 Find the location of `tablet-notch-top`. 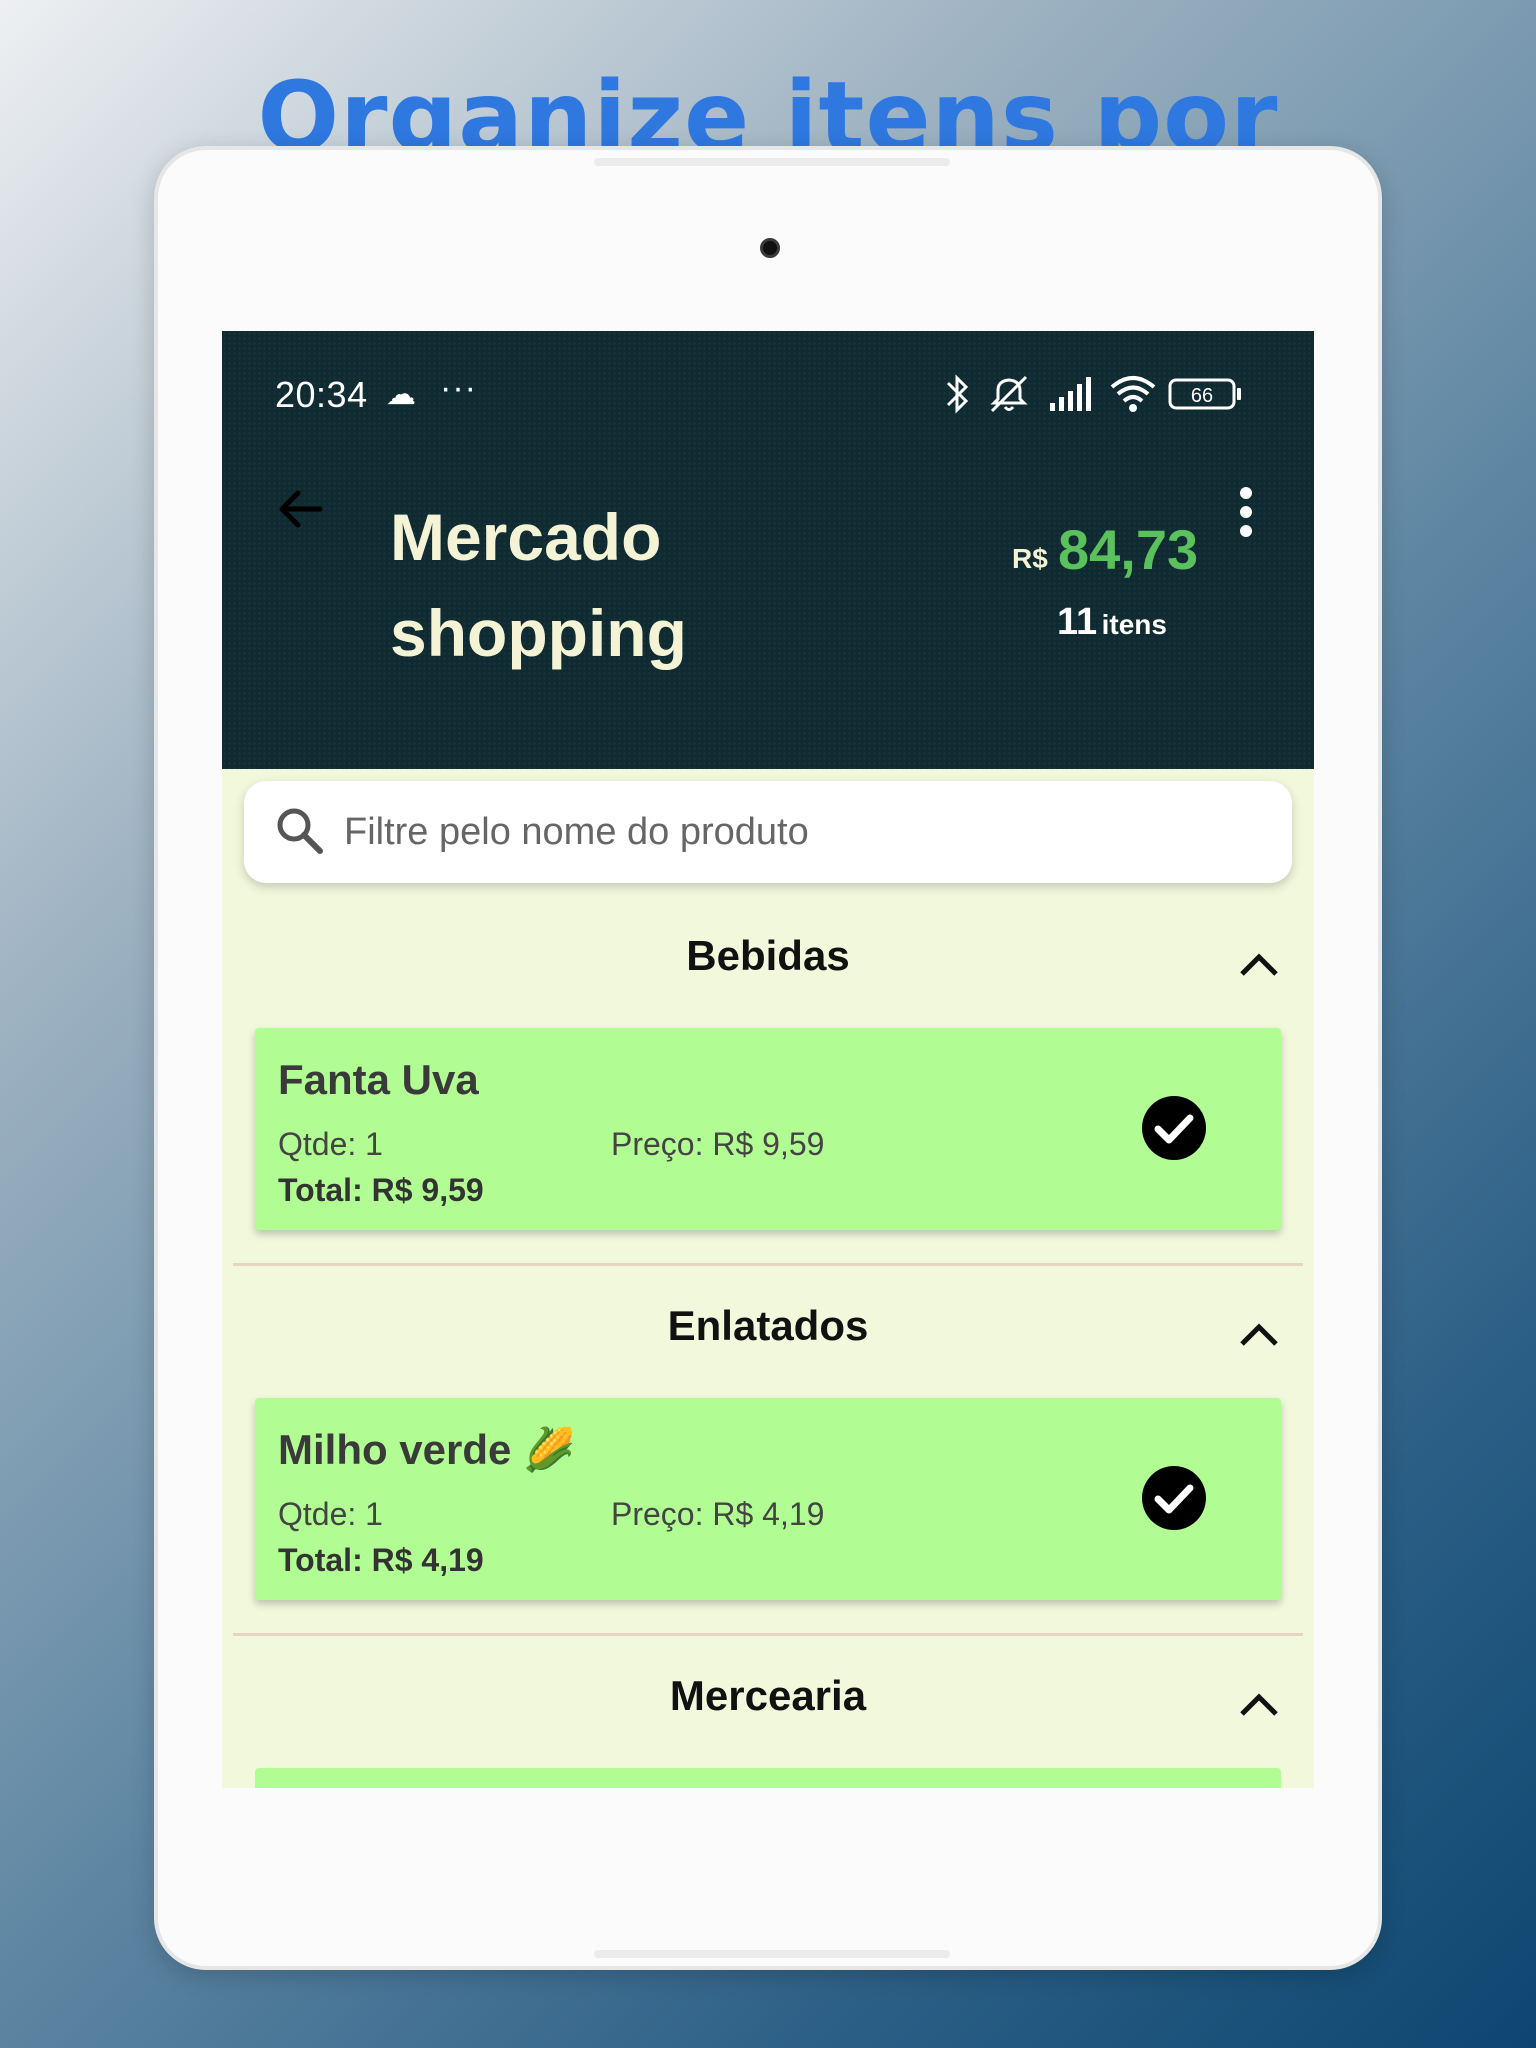

tablet-notch-top is located at coordinates (772, 162).